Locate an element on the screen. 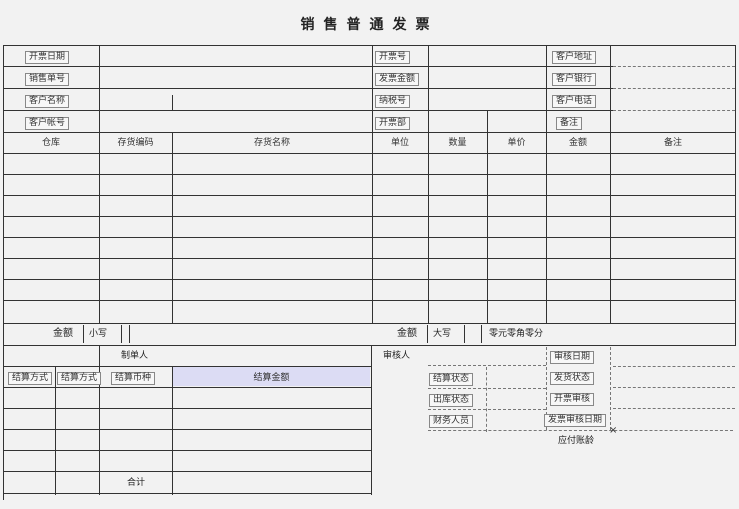  sales-no-field is located at coordinates (236, 78).